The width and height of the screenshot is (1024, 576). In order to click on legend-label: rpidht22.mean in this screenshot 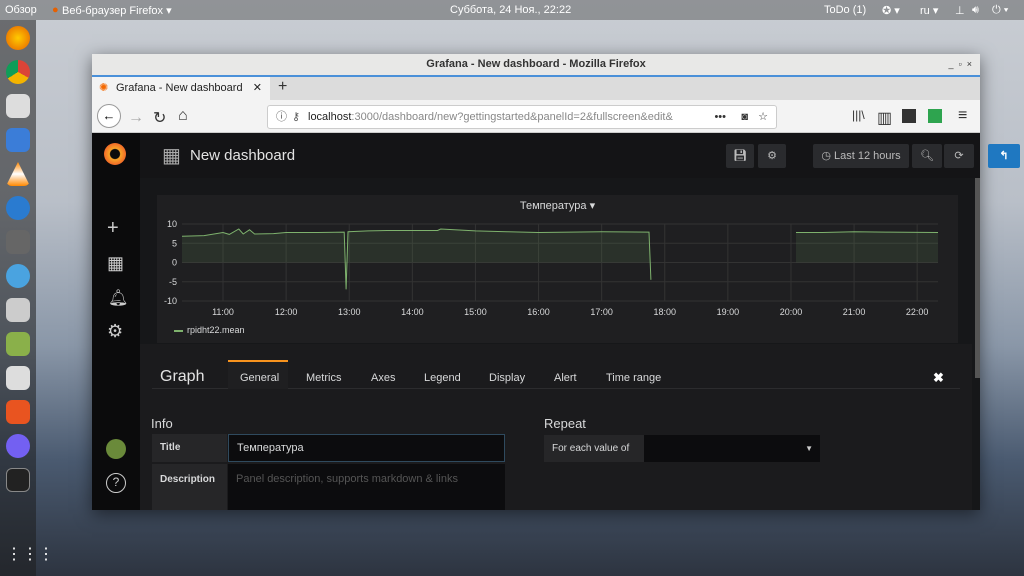, I will do `click(216, 330)`.